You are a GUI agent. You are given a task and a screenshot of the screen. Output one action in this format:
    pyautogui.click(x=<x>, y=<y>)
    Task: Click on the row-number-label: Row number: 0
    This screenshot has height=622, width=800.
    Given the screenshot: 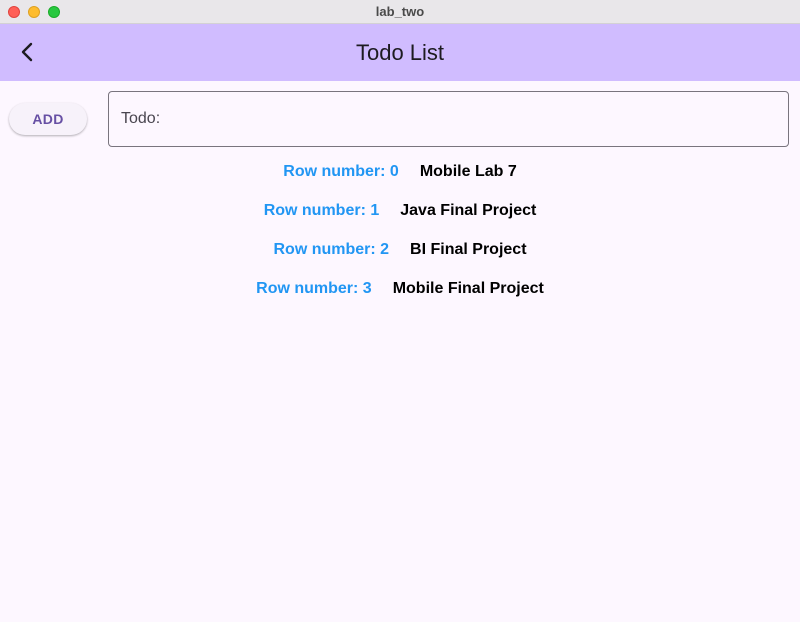 What is the action you would take?
    pyautogui.click(x=341, y=171)
    